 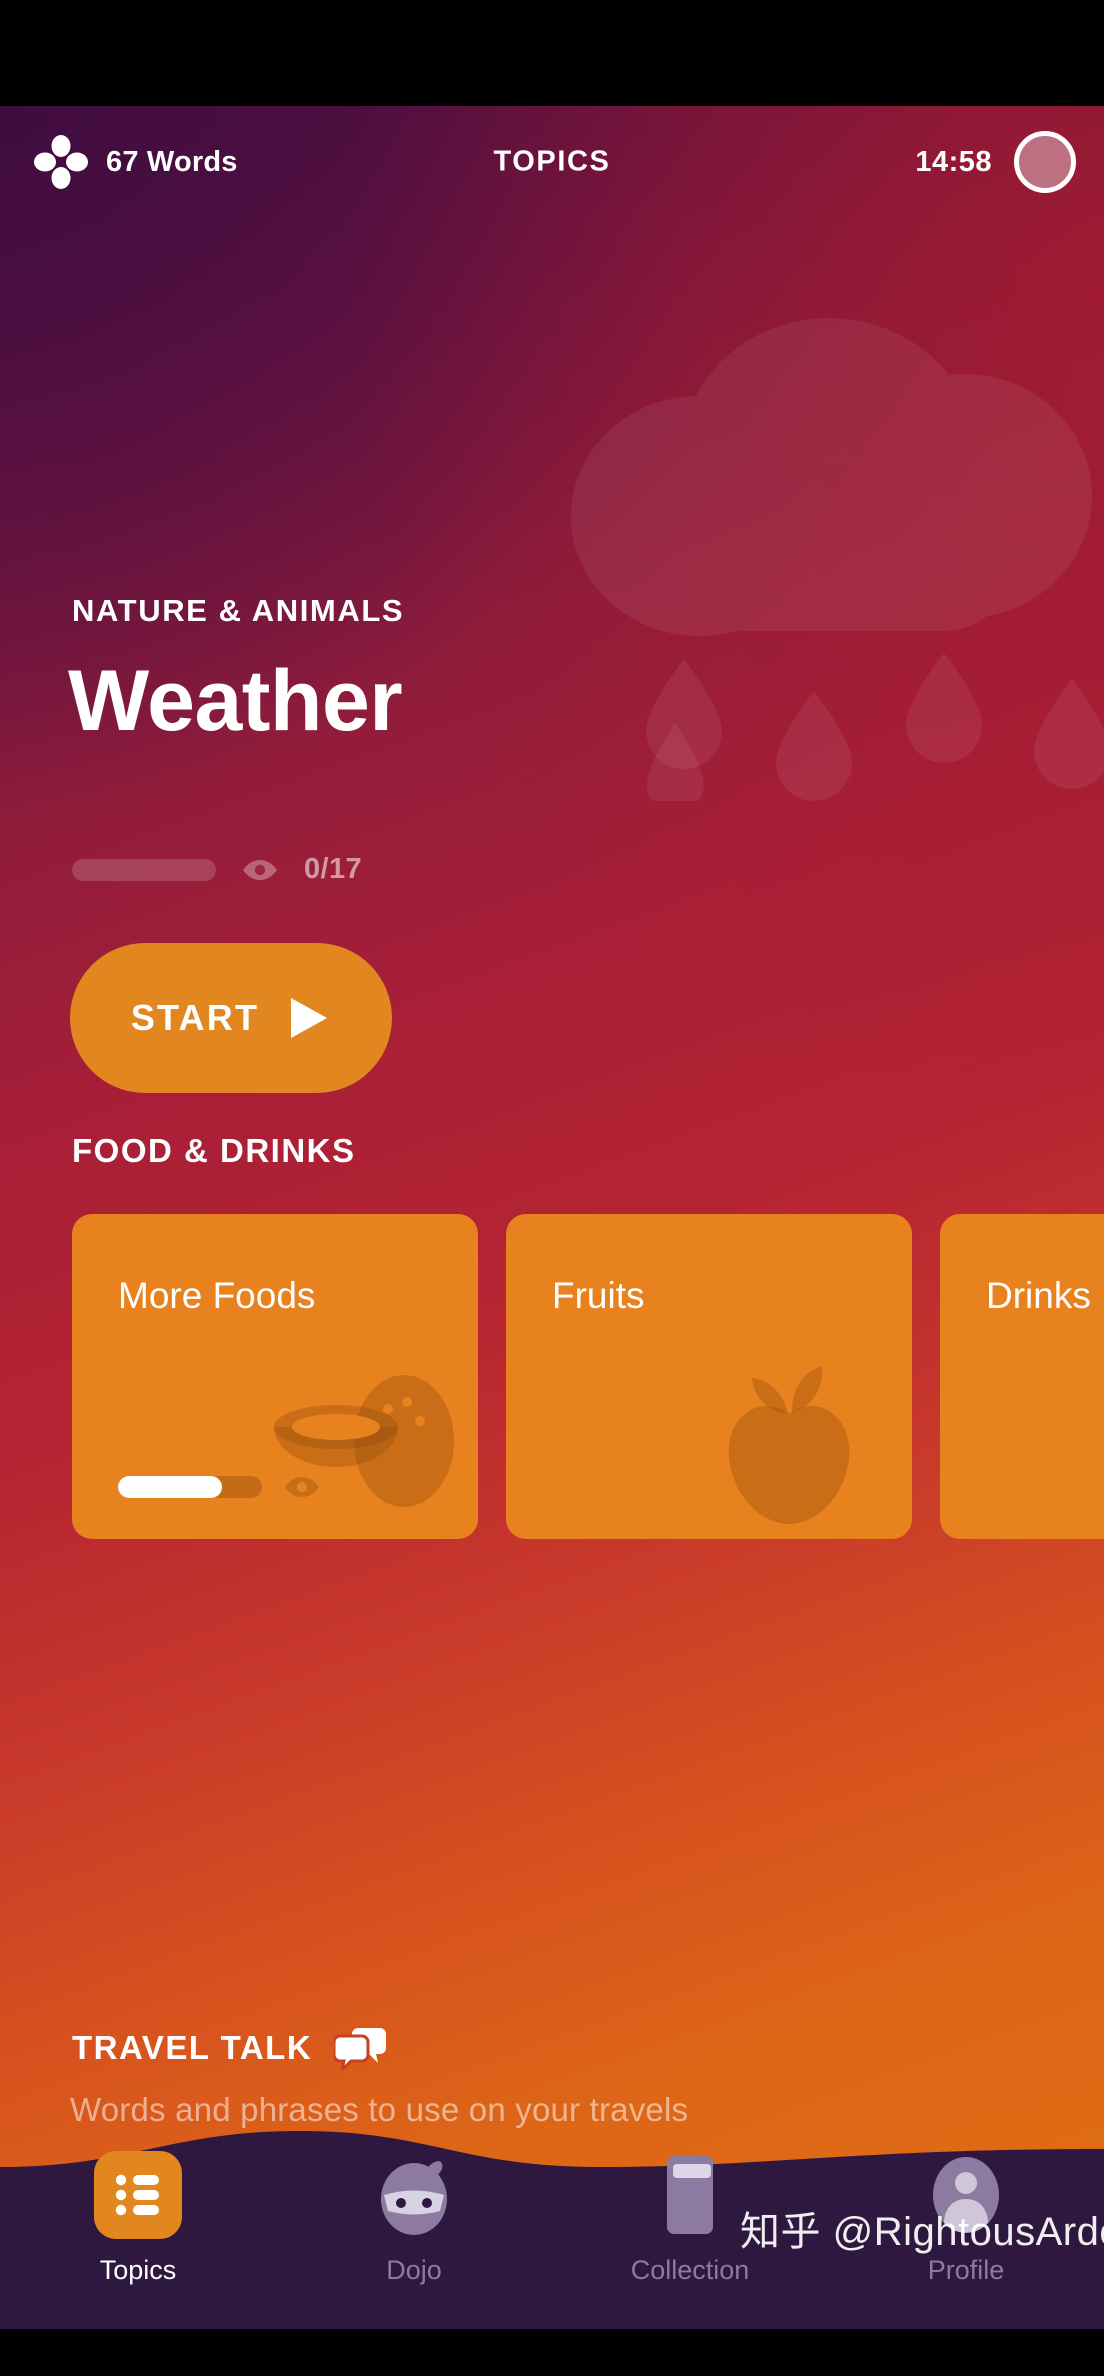 I want to click on start-button-label: START, so click(x=195, y=1017).